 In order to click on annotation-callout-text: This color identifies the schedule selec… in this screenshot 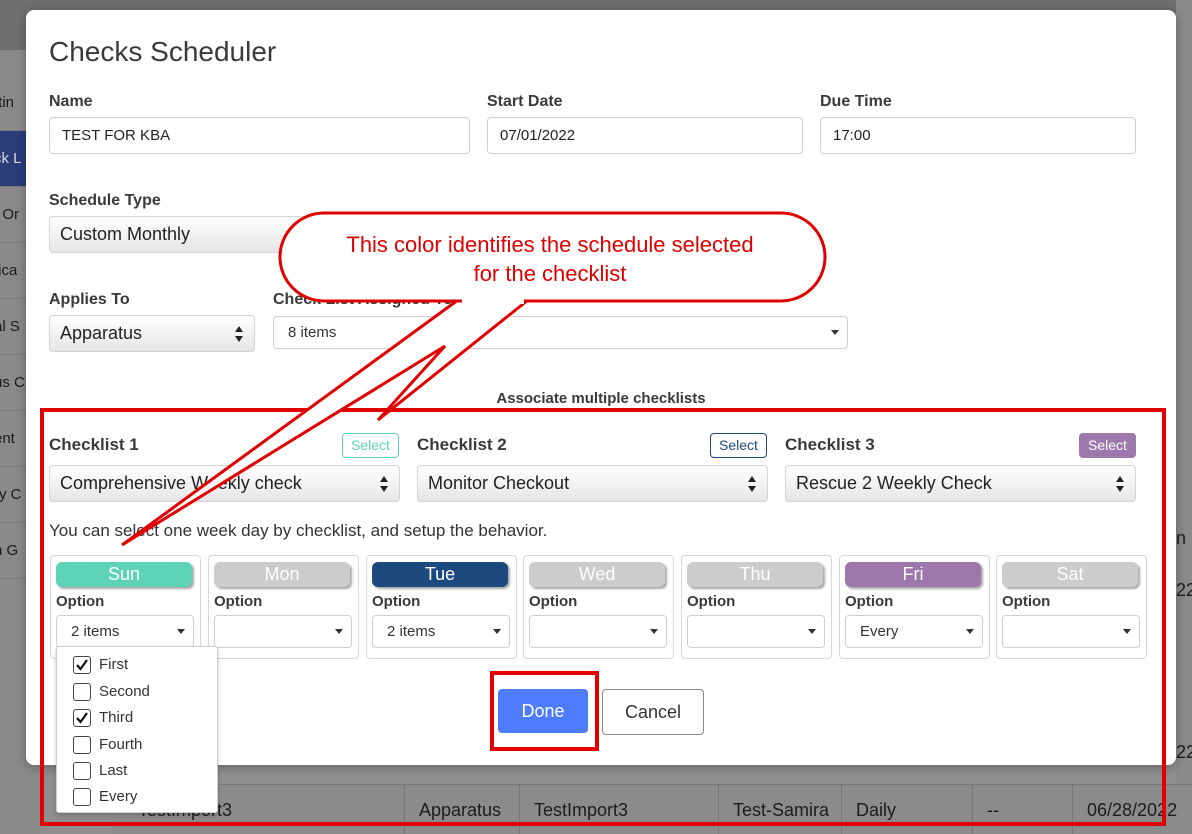, I will do `click(550, 259)`.